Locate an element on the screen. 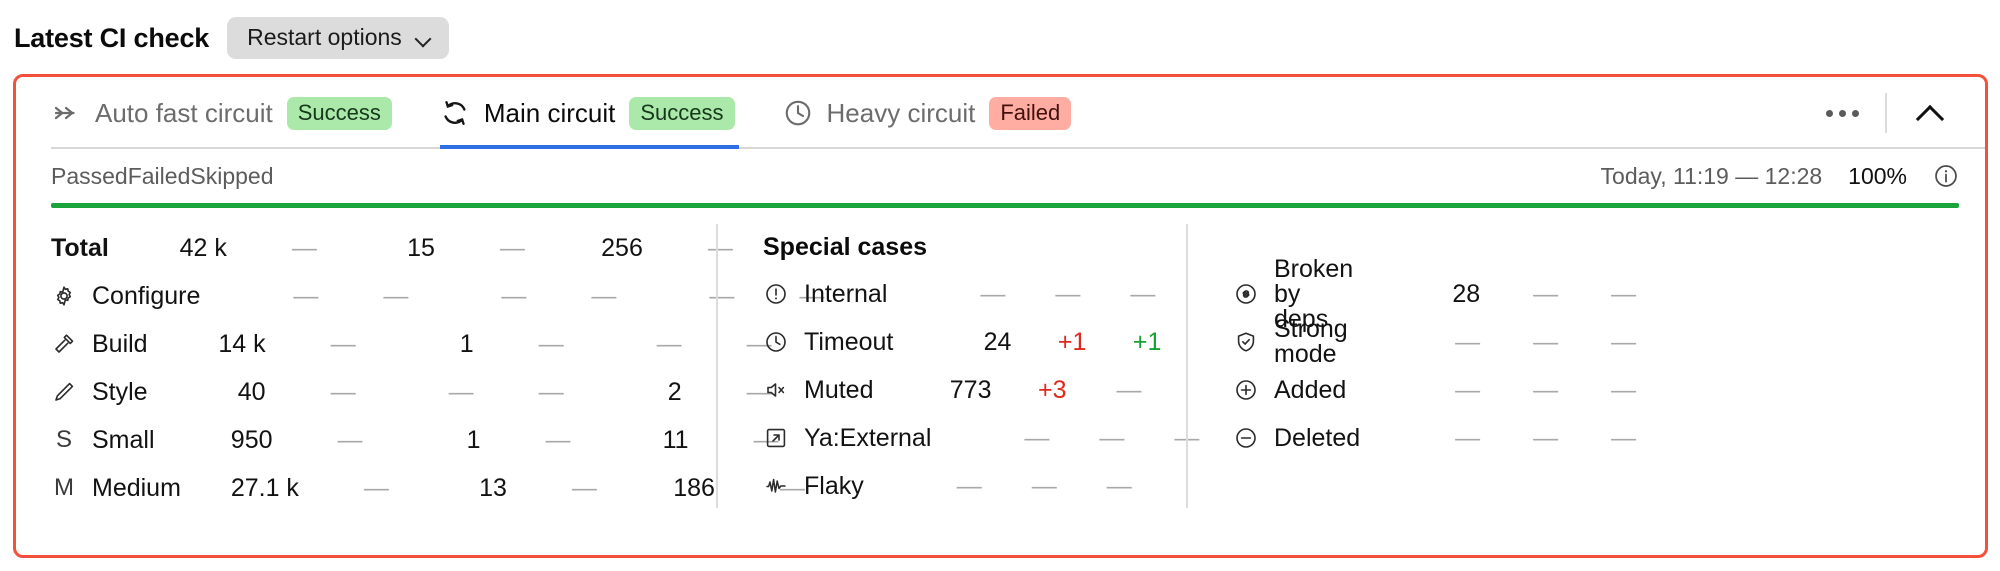 The height and width of the screenshot is (571, 2000). size-letter-small: S is located at coordinates (63, 439).